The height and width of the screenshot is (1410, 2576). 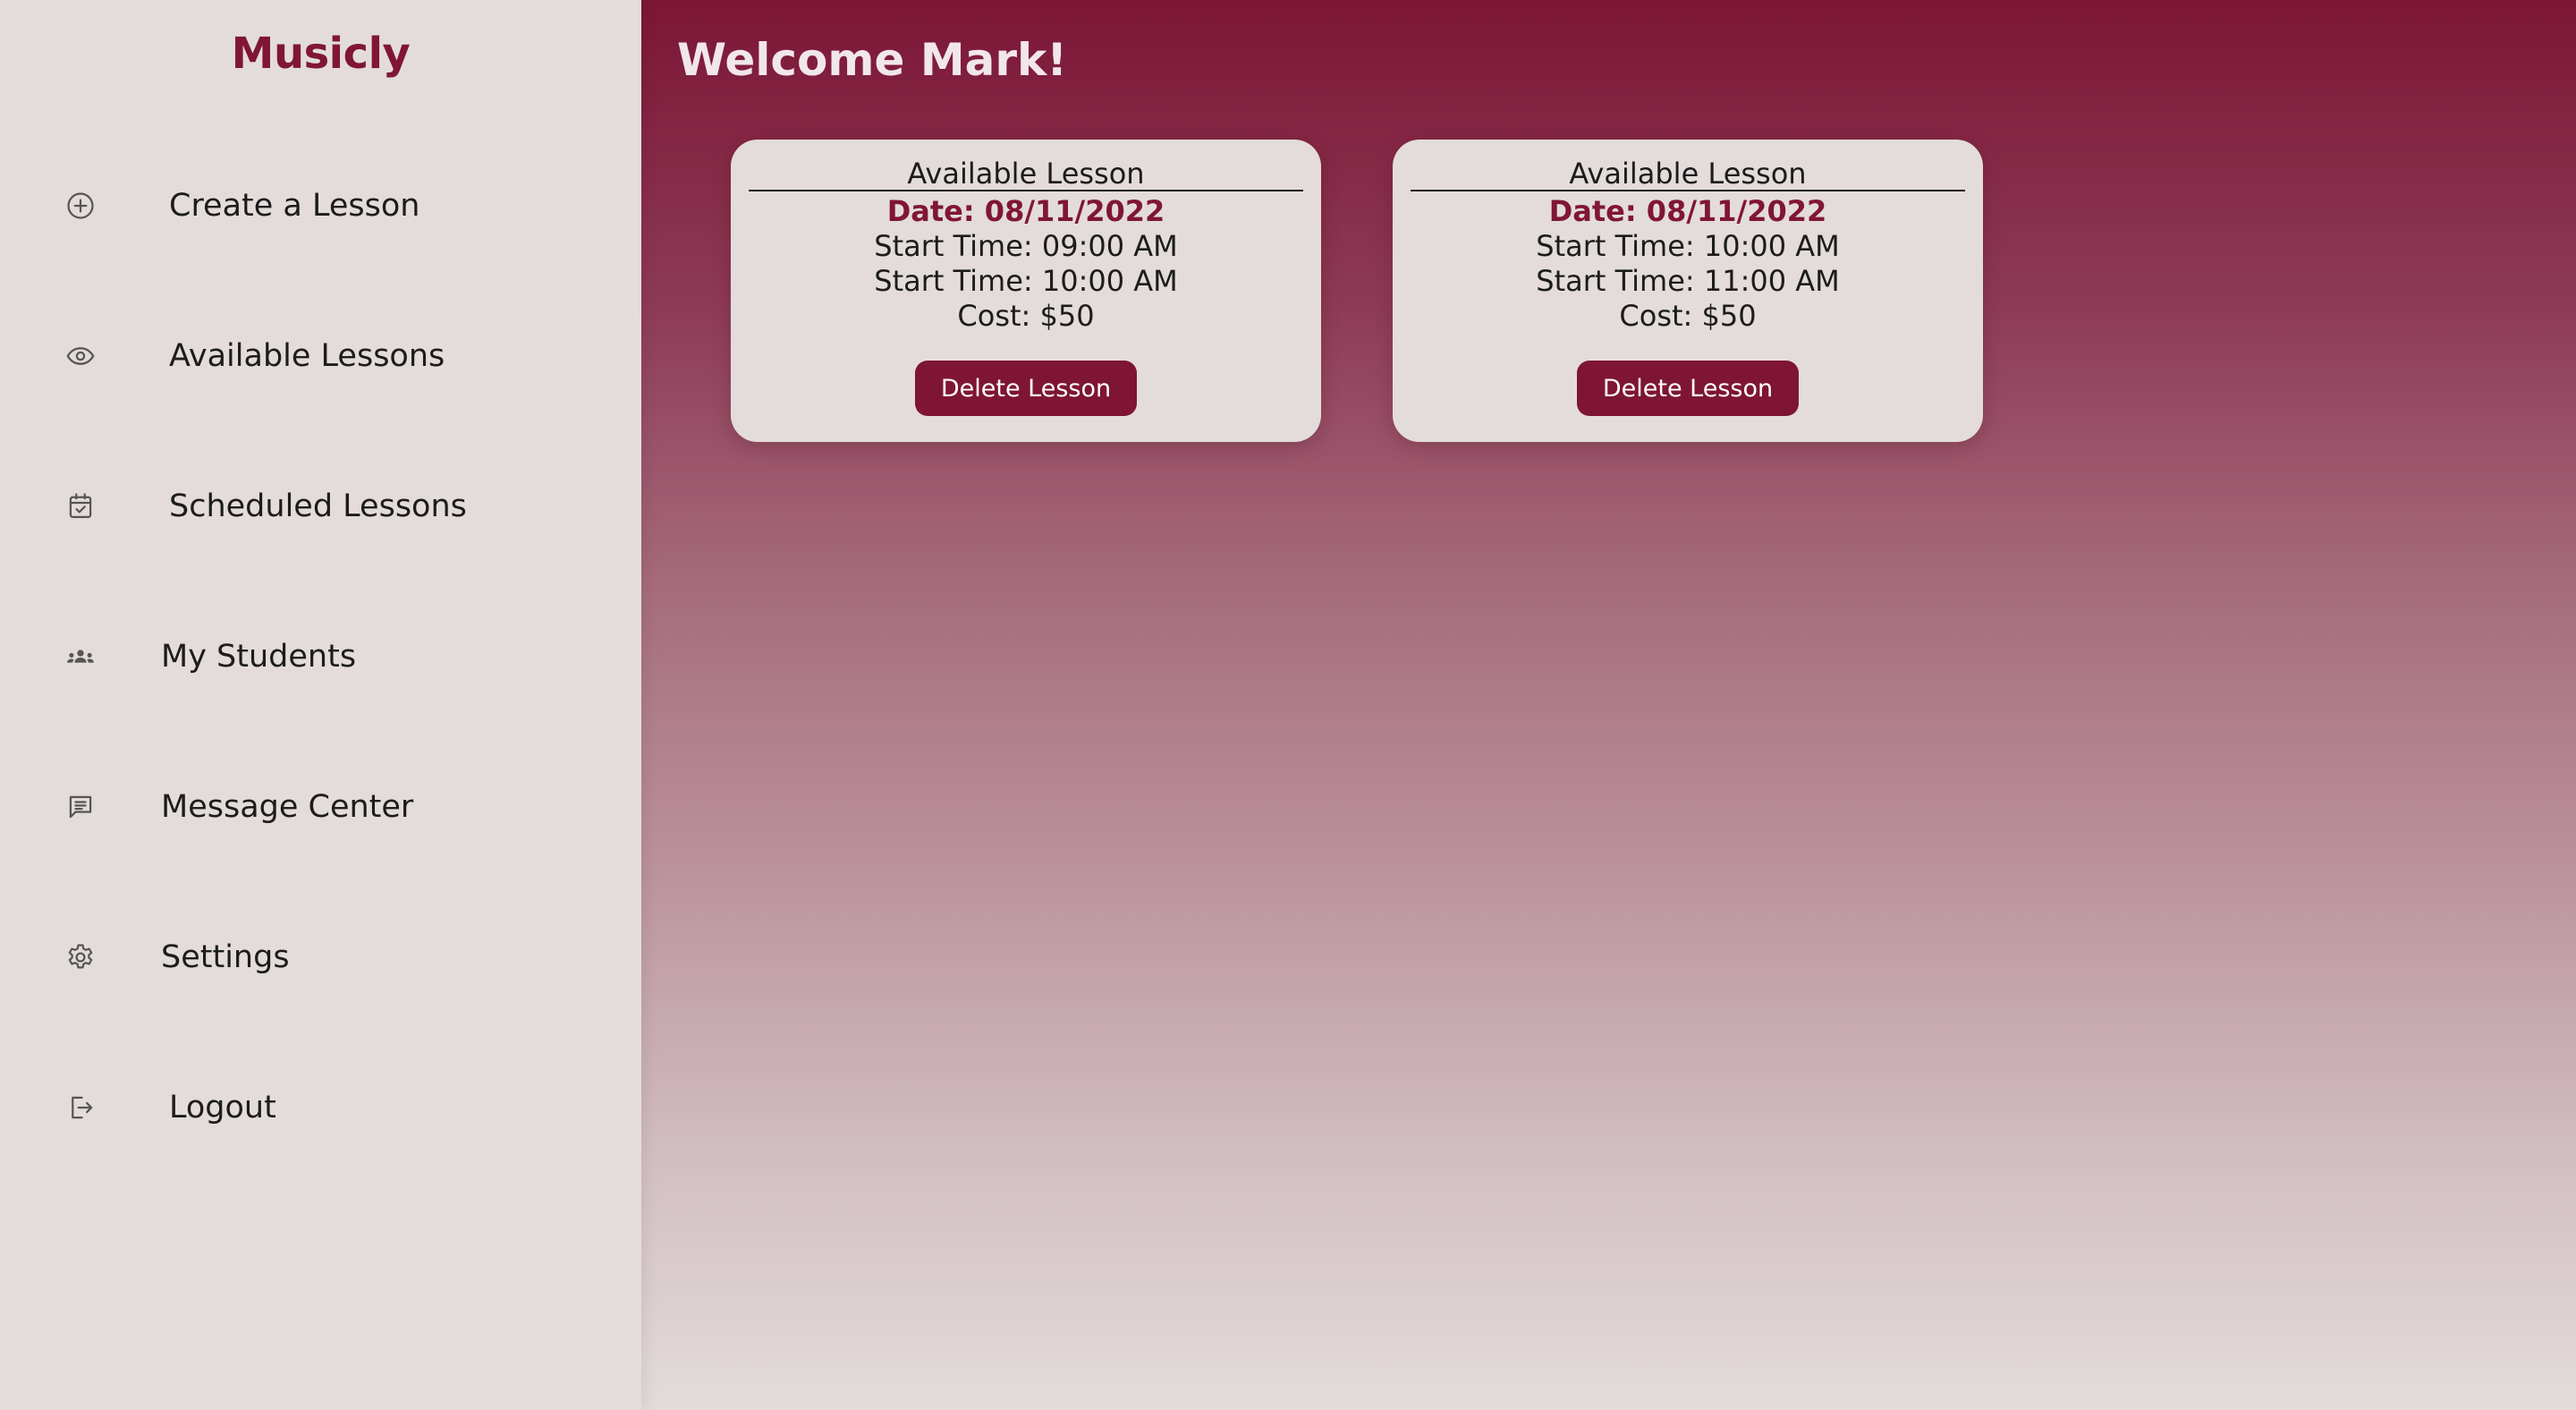 I want to click on page-title: Welcome Mark!, so click(x=872, y=60).